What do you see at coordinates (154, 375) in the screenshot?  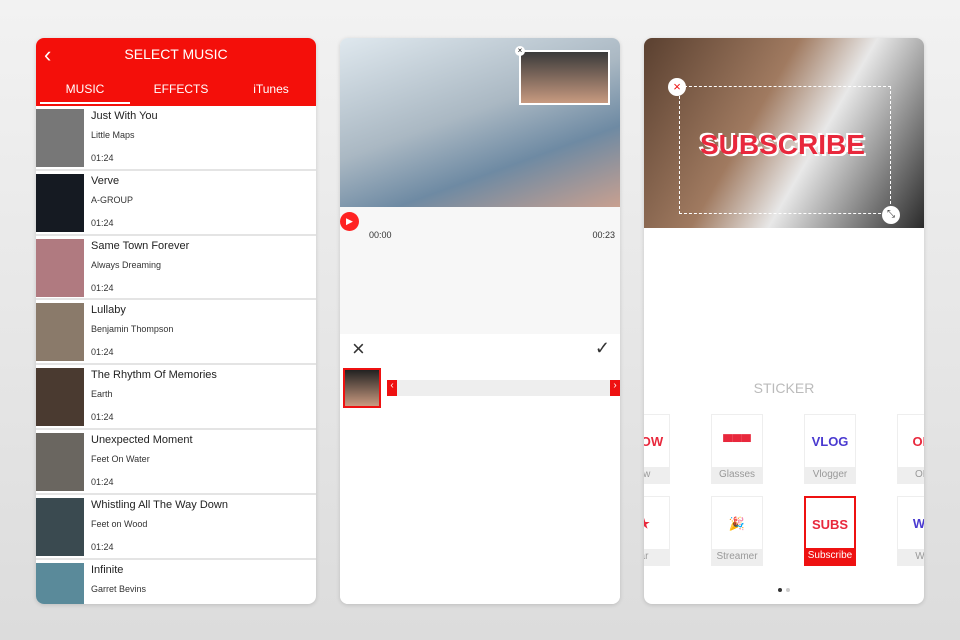 I see `track-title: The Rhythm Of Memories` at bounding box center [154, 375].